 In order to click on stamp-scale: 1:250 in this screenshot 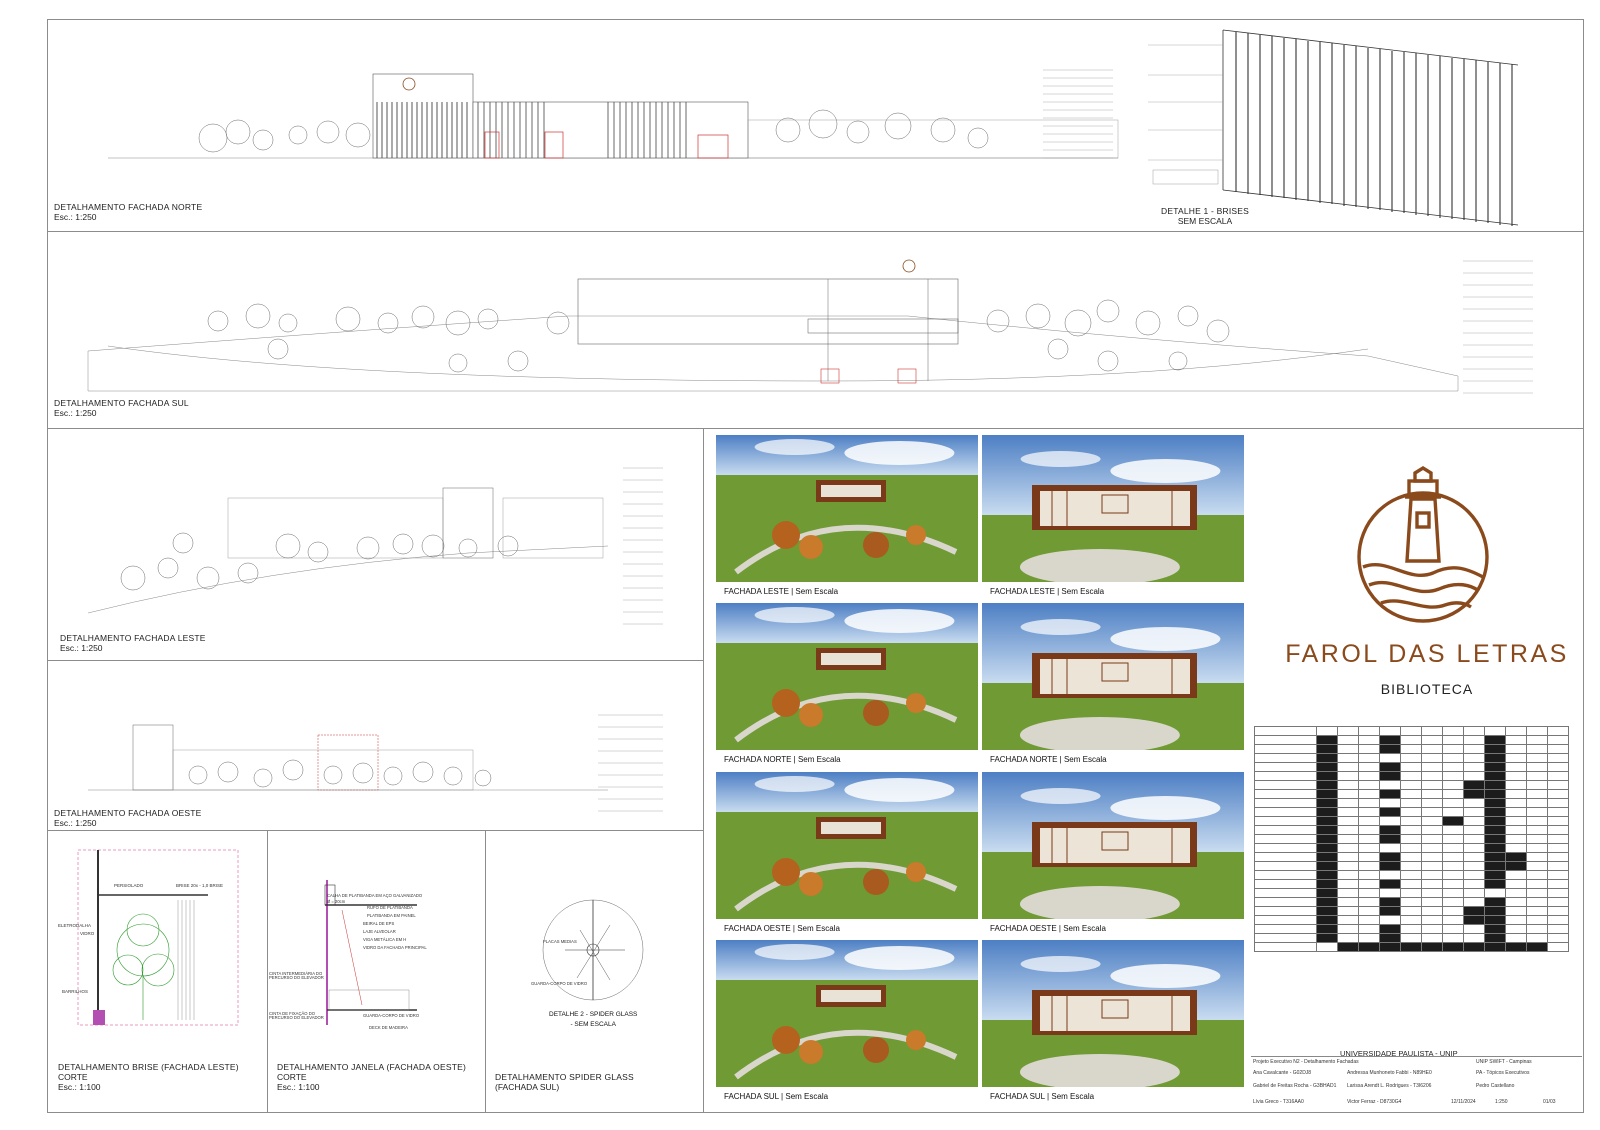, I will do `click(1501, 1102)`.